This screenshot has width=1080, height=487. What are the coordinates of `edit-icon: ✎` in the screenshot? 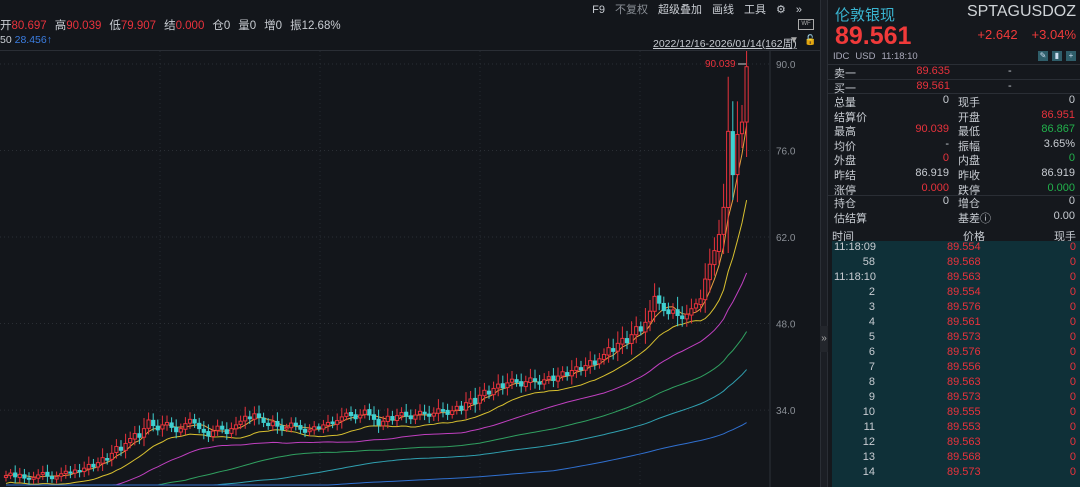 It's located at (1043, 56).